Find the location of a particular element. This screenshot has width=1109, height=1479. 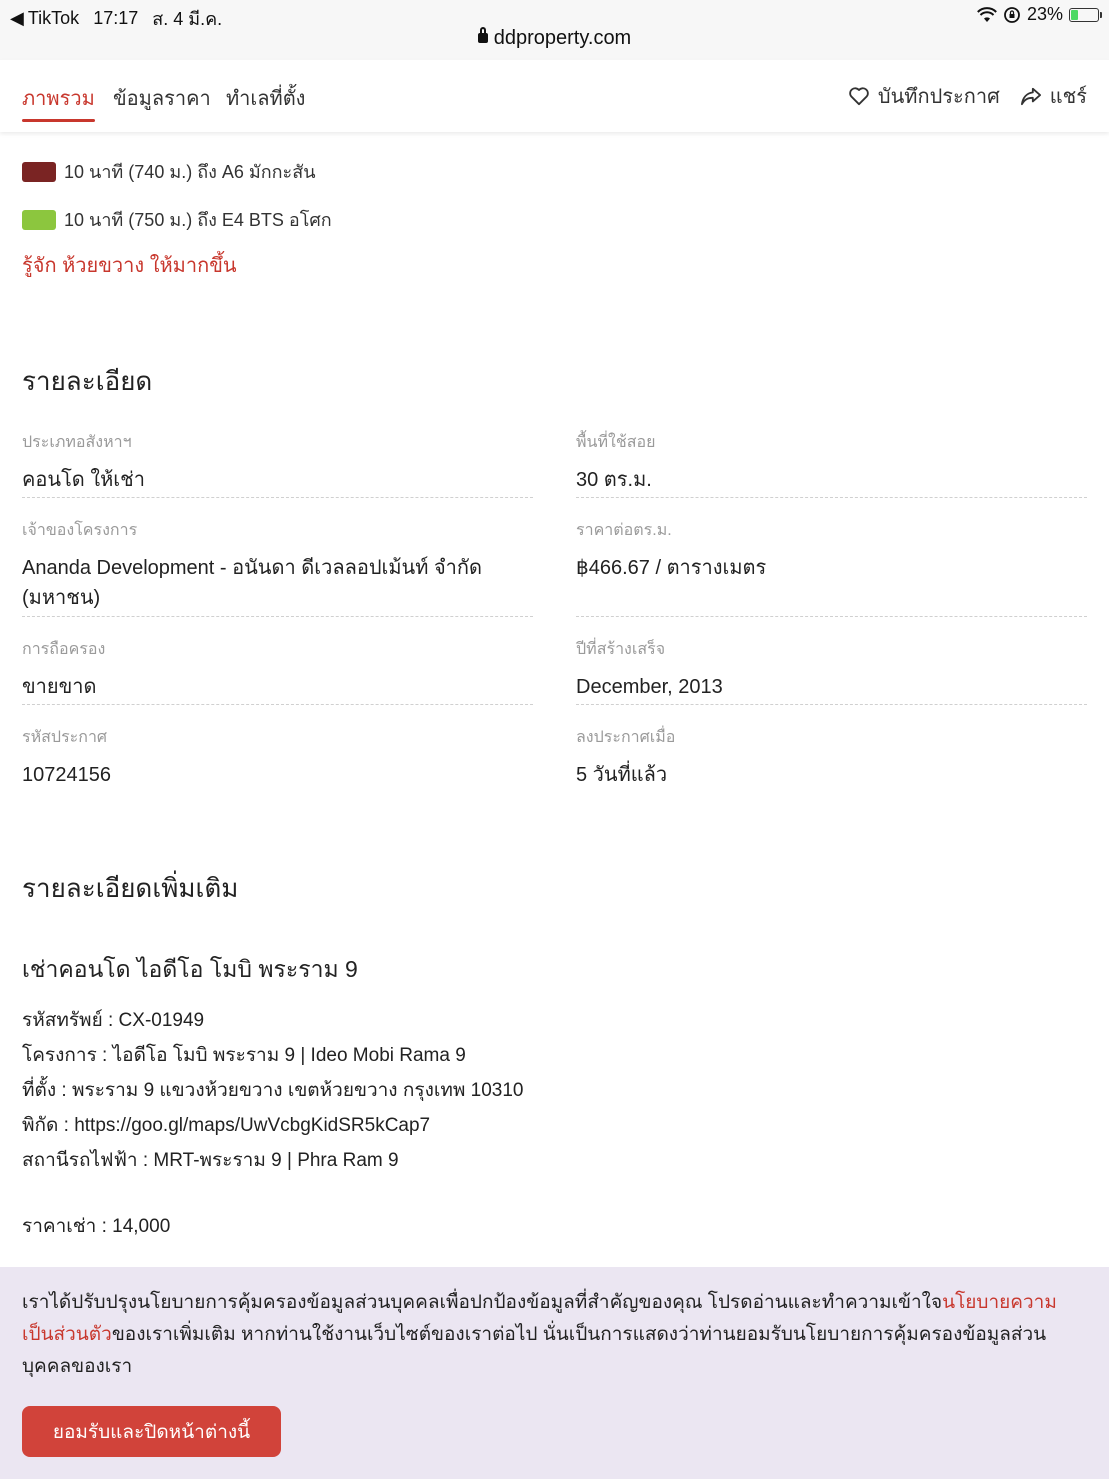

detail-label: ลงประกาศเมื่อ is located at coordinates (626, 737).